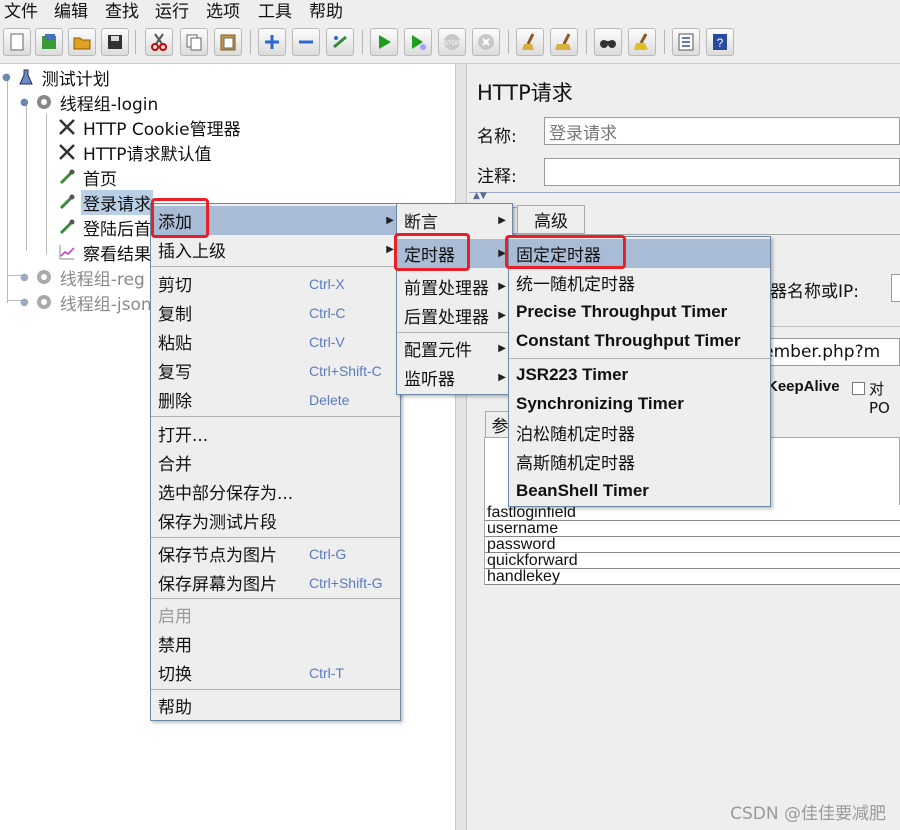  I want to click on table-row: quickforward, so click(692, 561).